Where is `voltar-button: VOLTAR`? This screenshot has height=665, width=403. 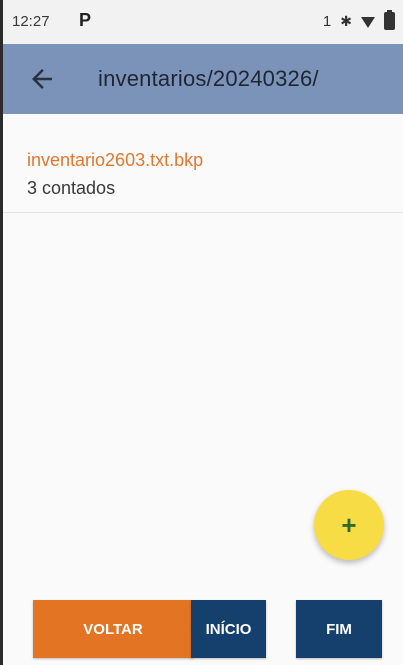
voltar-button: VOLTAR is located at coordinates (113, 629).